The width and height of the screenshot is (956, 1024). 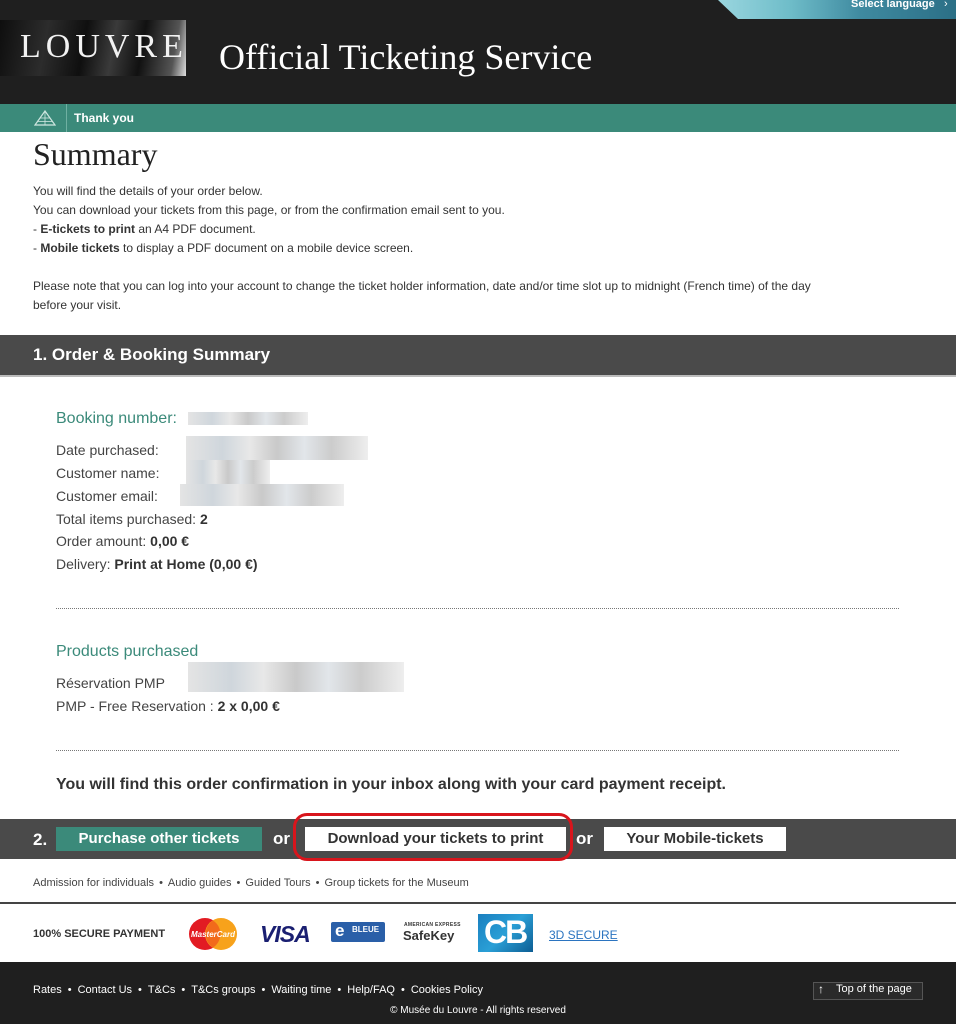 I want to click on booking-number-label: Booking number:, so click(x=116, y=418).